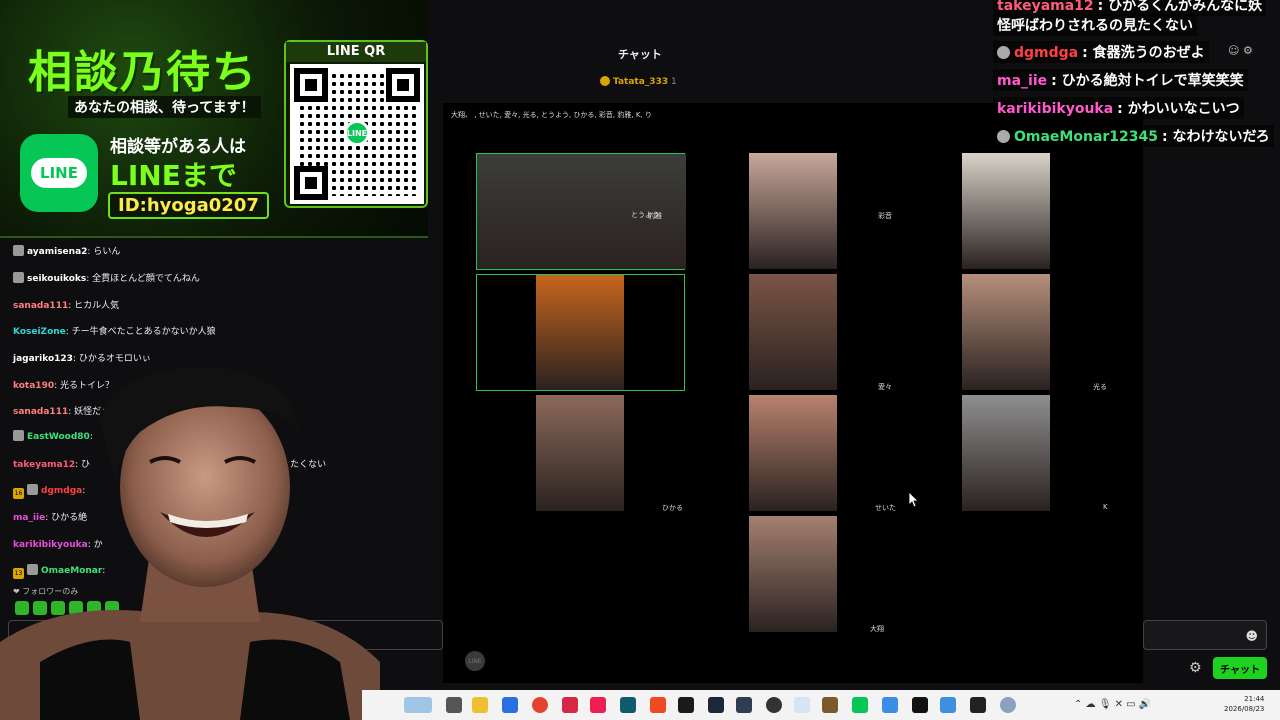  I want to click on minecraft-icon, so click(830, 705).